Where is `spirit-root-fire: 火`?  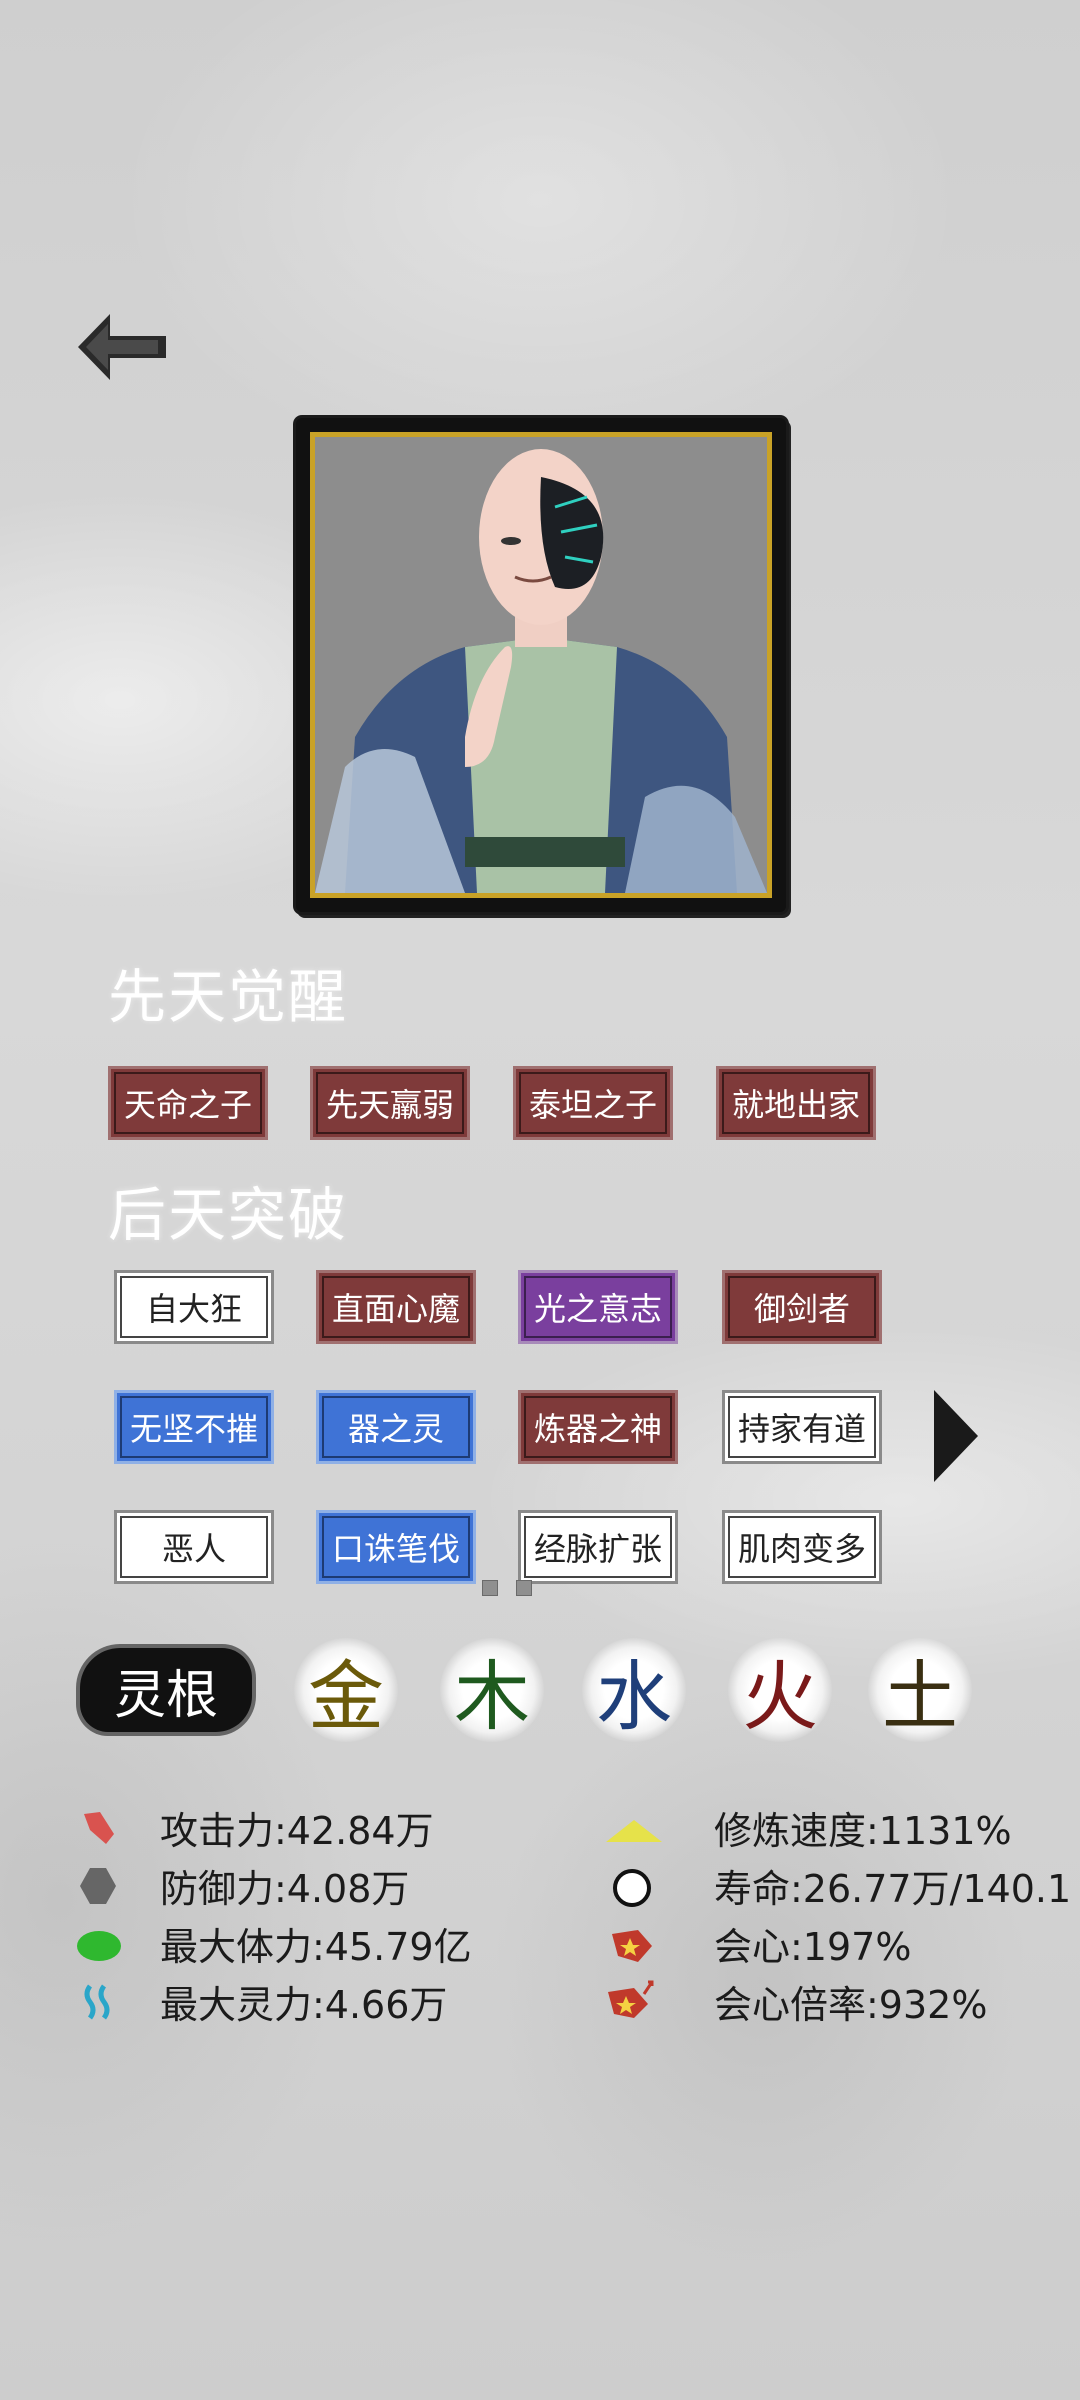 spirit-root-fire: 火 is located at coordinates (780, 1690).